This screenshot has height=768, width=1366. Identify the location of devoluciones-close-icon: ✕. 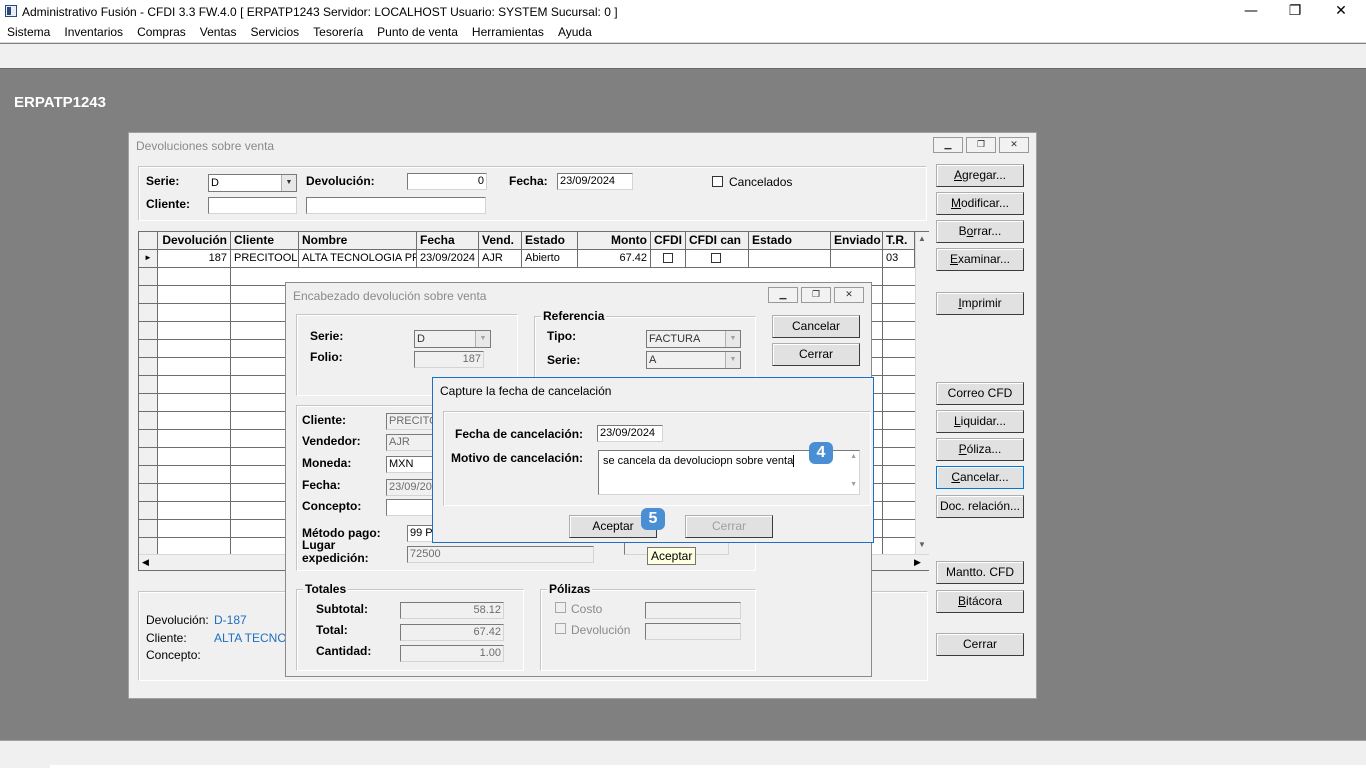
(1014, 145).